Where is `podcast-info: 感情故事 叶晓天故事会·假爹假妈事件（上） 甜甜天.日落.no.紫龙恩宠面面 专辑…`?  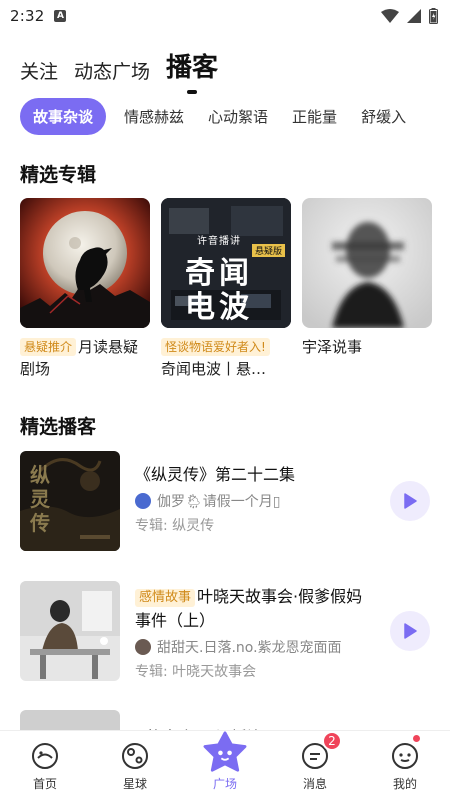
podcast-info: 感情故事 叶晓天故事会·假爹假妈事件（上） 甜甜天.日落.no.紫龙恩宠面面 专辑… is located at coordinates (255, 633).